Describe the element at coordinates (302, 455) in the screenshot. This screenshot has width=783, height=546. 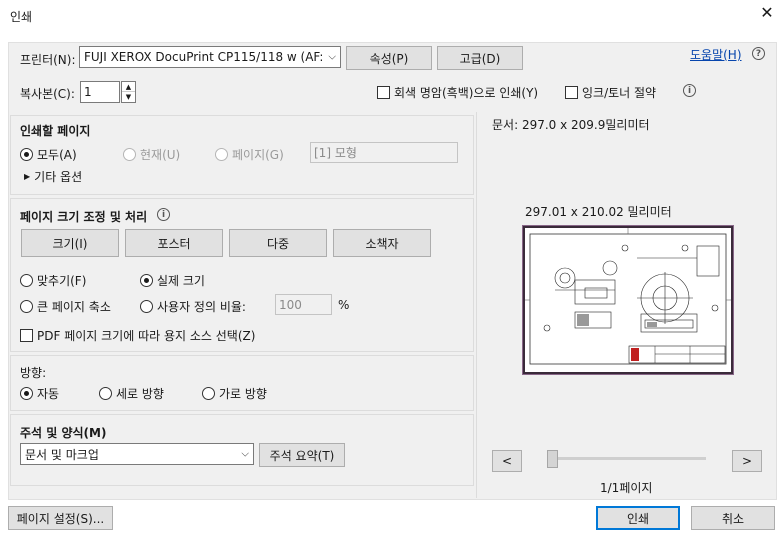
I see `summarize-comments-button: 주석 요약(T)` at that location.